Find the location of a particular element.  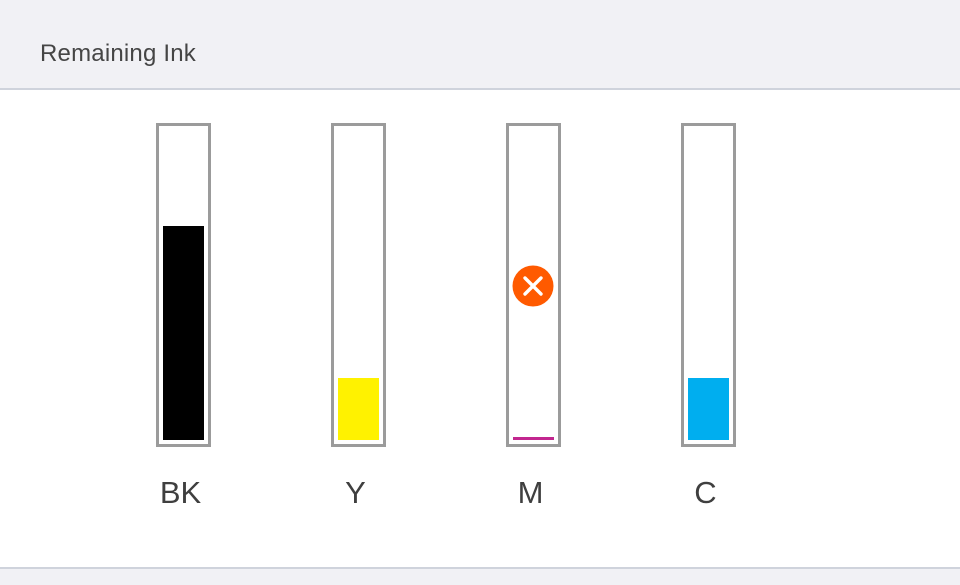

footer-bar is located at coordinates (480, 576).